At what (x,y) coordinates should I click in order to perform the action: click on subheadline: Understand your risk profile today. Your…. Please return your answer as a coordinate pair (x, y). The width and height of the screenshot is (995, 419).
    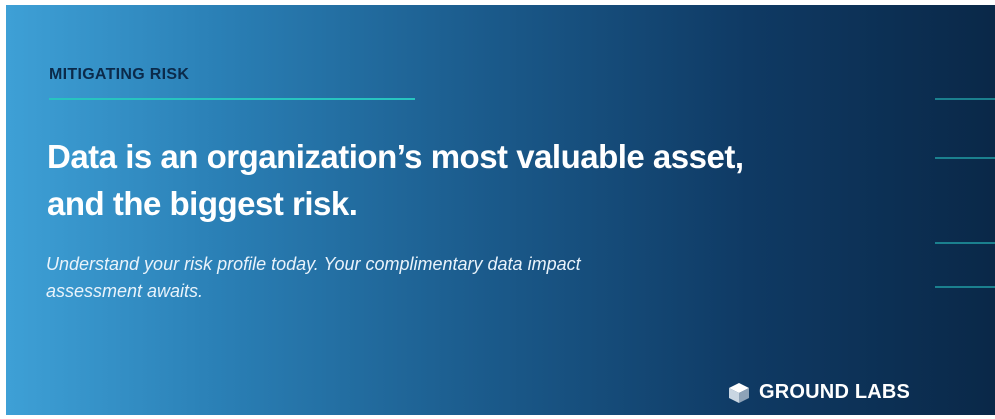
    Looking at the image, I should click on (406, 278).